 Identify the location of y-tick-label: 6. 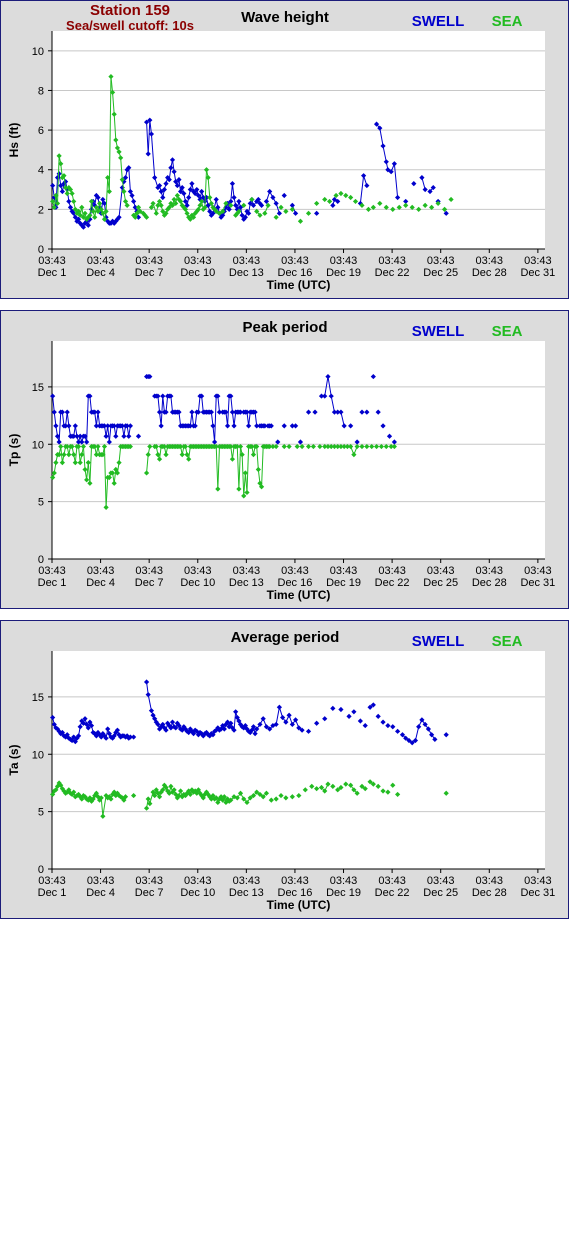
(41, 131).